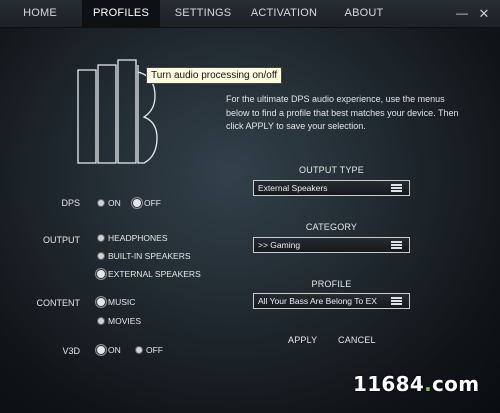  Describe the element at coordinates (114, 350) in the screenshot. I see `v3d-on-label: ON` at that location.